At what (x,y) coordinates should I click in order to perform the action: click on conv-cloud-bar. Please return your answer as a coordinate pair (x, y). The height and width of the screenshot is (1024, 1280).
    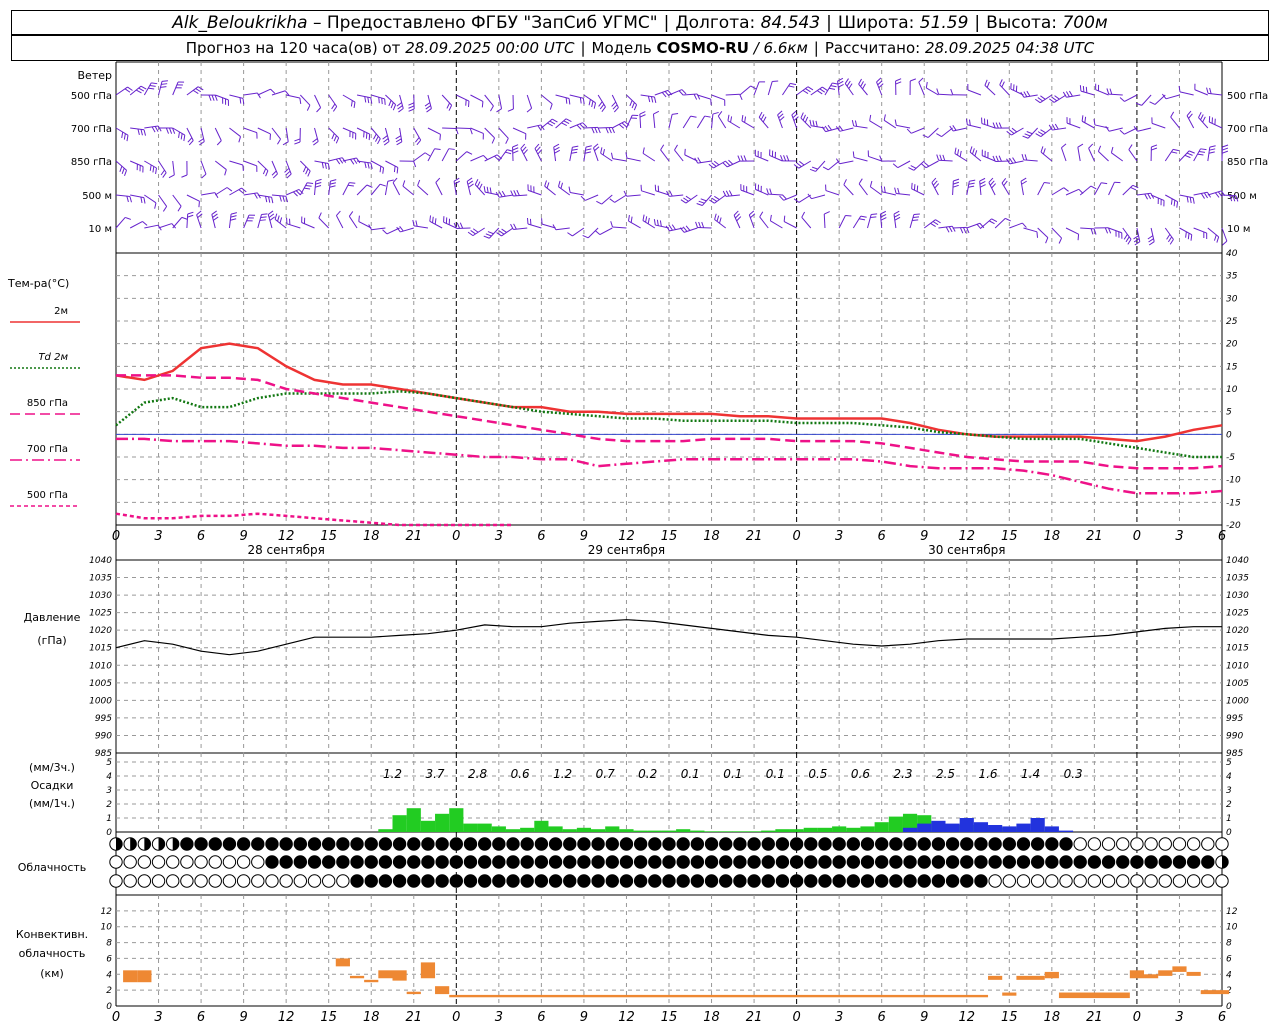
    Looking at the image, I should click on (1094, 995).